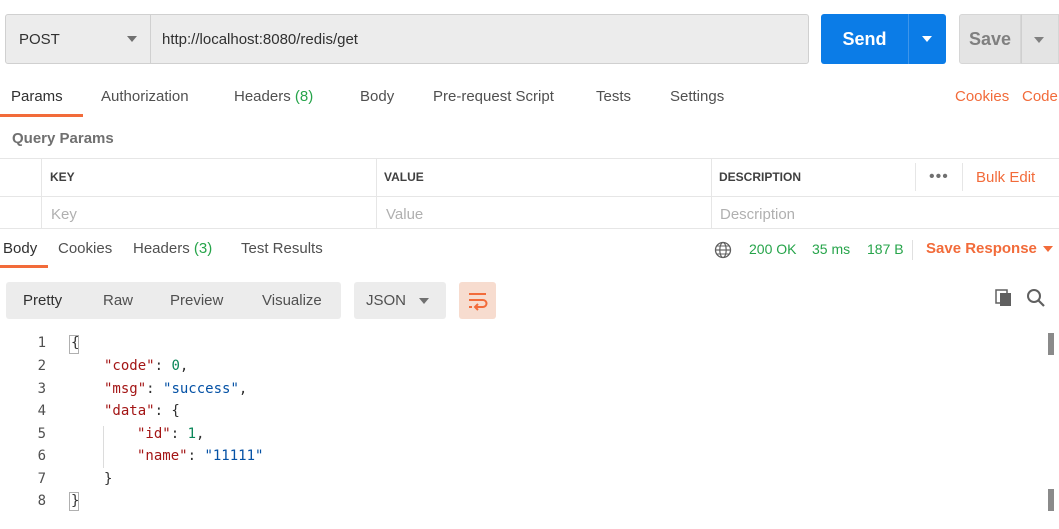  What do you see at coordinates (203, 248) in the screenshot?
I see `response-tab-headers-count: (3)` at bounding box center [203, 248].